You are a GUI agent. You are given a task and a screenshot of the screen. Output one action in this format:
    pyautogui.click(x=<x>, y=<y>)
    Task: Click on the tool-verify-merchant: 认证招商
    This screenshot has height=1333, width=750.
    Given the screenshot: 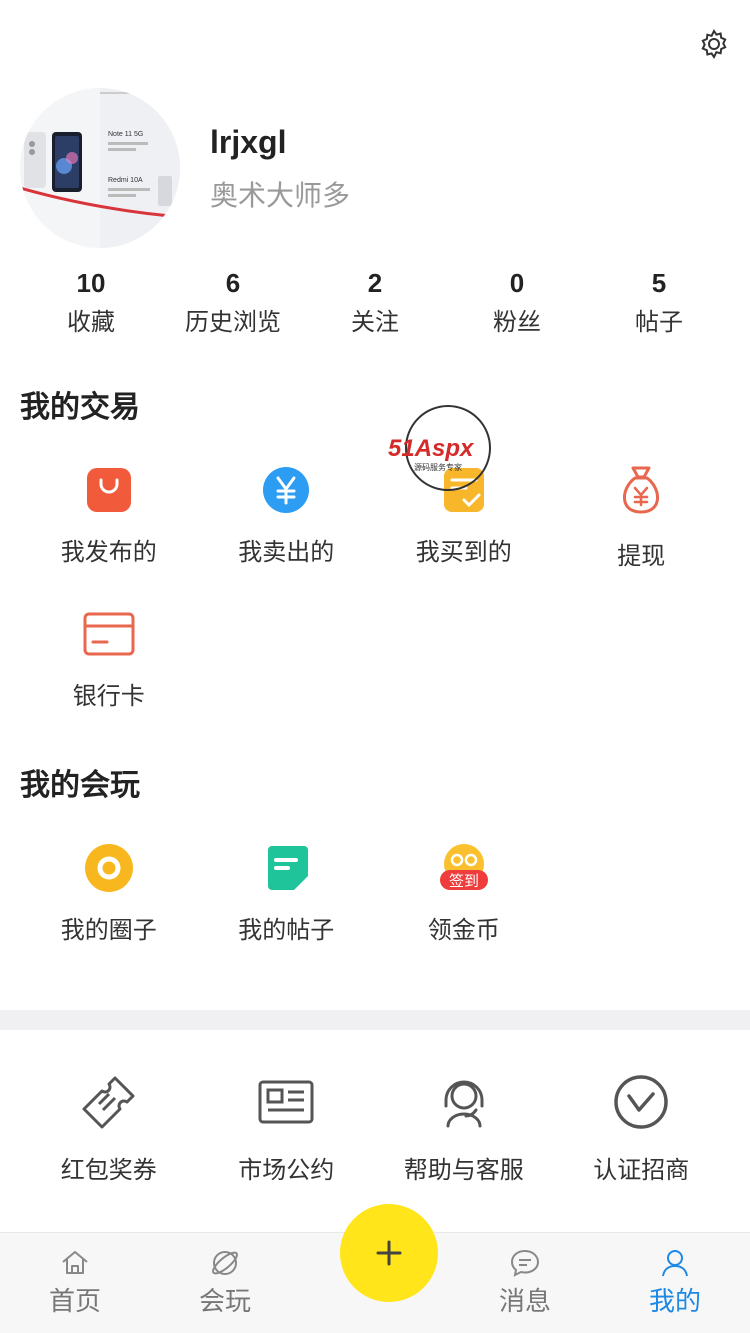 What is the action you would take?
    pyautogui.click(x=642, y=1128)
    